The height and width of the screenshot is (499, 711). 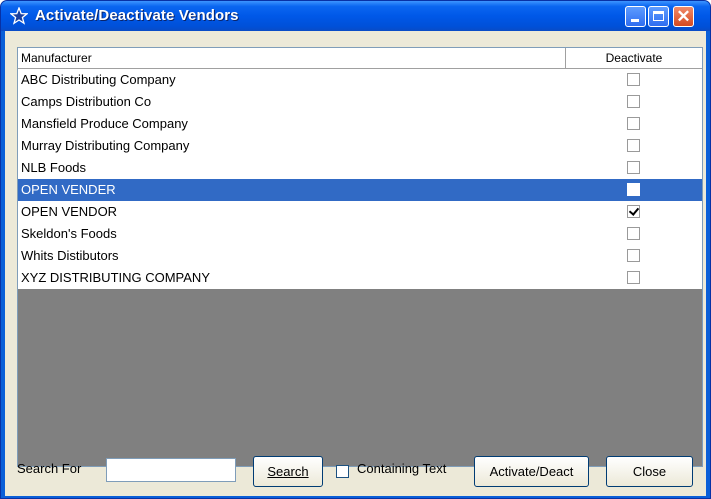 What do you see at coordinates (98, 79) in the screenshot?
I see `manufacturer-cell: ABC Distributing Company` at bounding box center [98, 79].